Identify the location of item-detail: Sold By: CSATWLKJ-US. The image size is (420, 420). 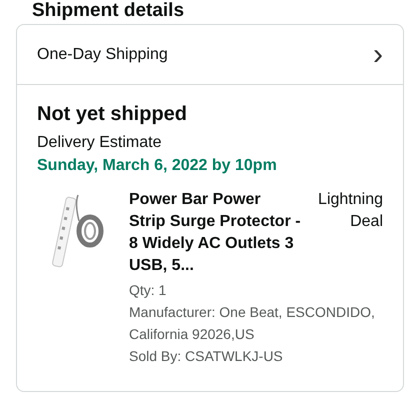
(206, 356).